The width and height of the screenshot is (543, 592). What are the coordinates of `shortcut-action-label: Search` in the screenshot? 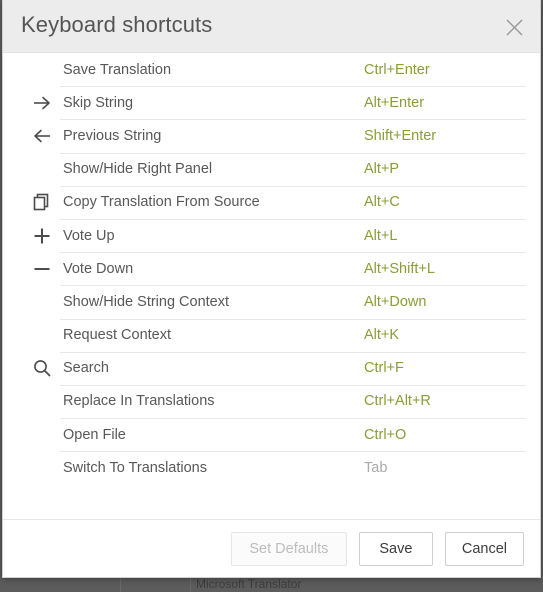 It's located at (86, 368).